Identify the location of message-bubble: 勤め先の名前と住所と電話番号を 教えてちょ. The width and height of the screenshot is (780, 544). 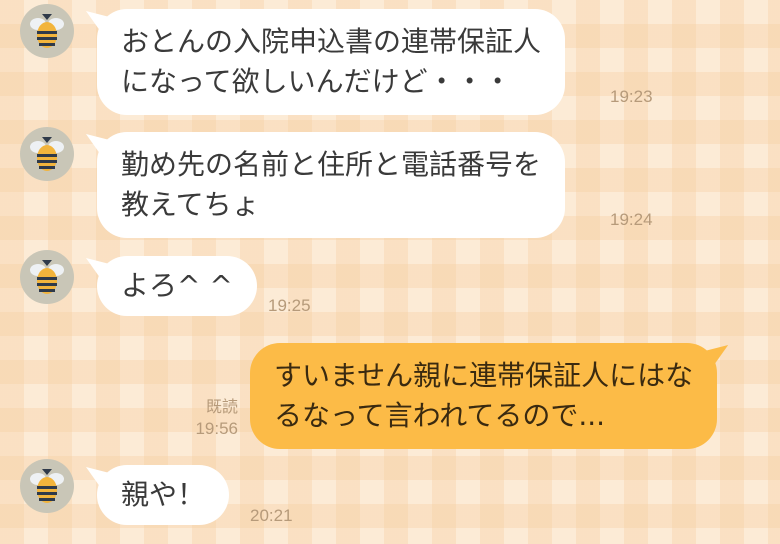
(331, 185).